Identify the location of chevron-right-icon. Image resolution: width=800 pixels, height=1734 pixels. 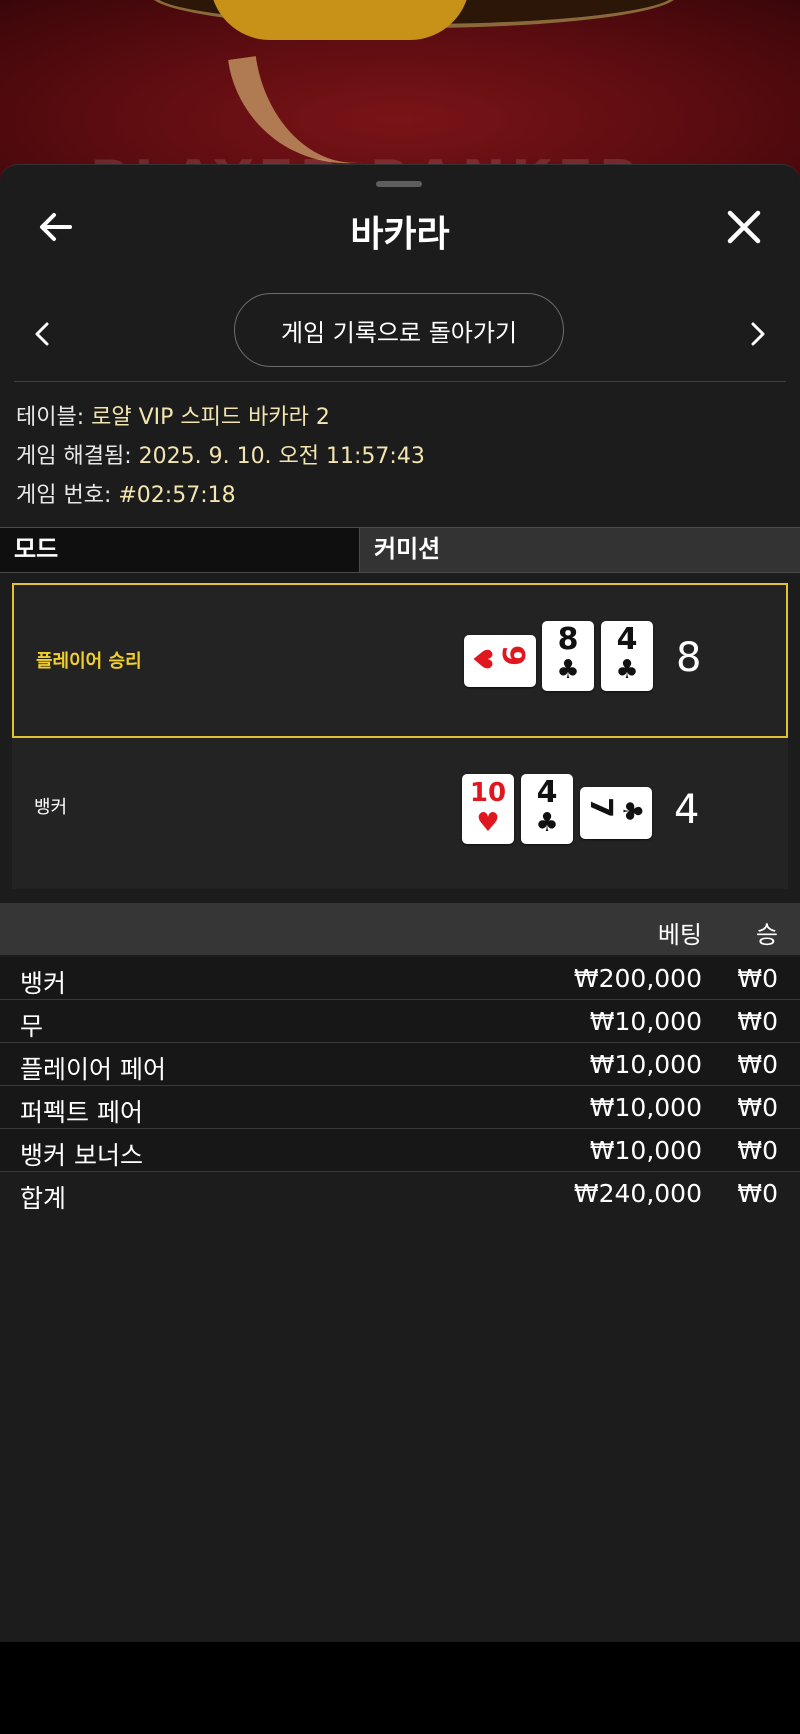
(758, 334).